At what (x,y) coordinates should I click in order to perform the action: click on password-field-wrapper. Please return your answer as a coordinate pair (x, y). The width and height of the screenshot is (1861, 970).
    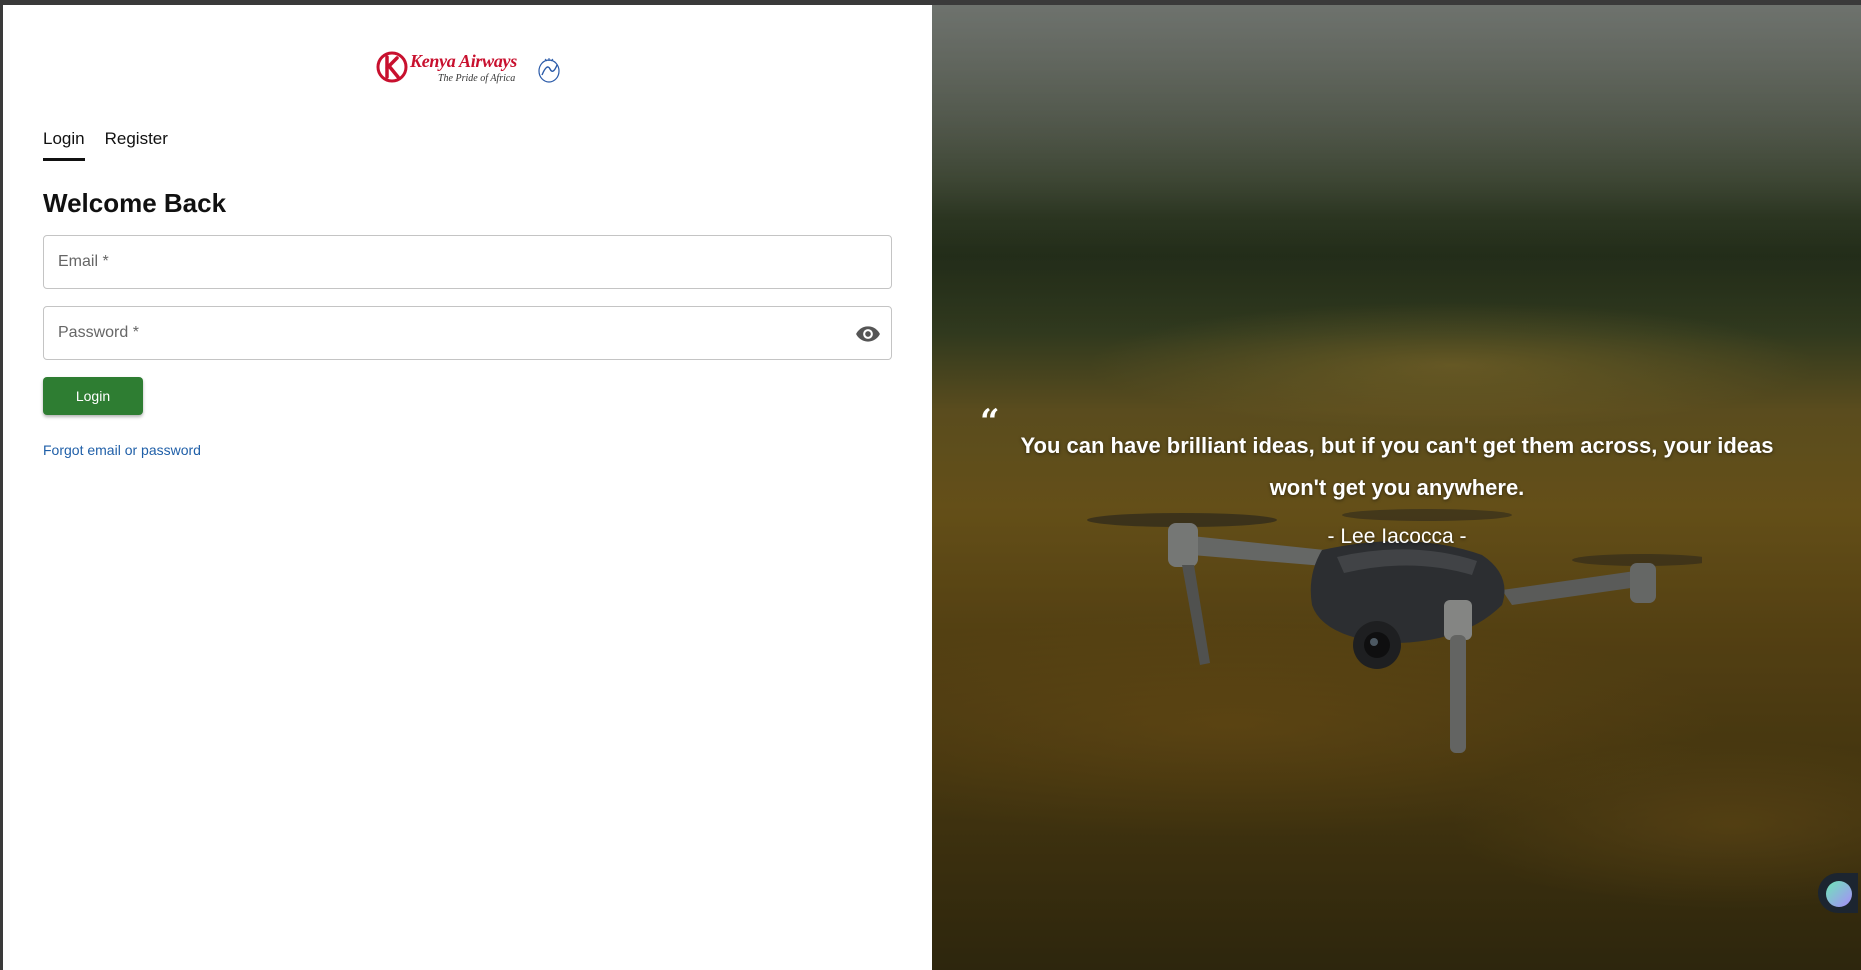
    Looking at the image, I should click on (467, 333).